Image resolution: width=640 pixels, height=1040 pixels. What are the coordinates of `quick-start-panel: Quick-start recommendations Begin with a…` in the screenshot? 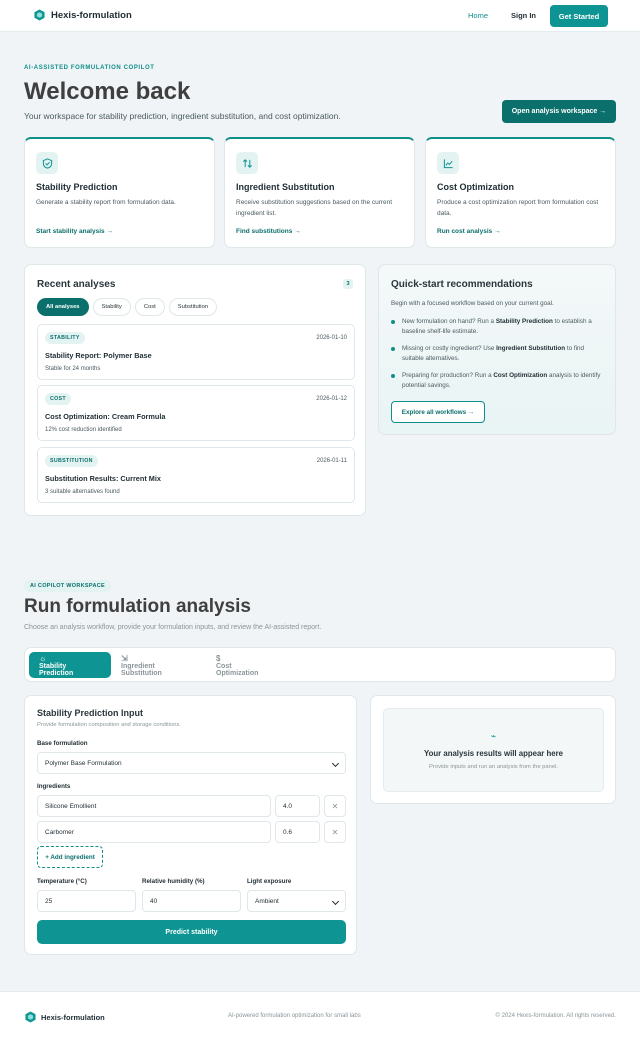 It's located at (497, 349).